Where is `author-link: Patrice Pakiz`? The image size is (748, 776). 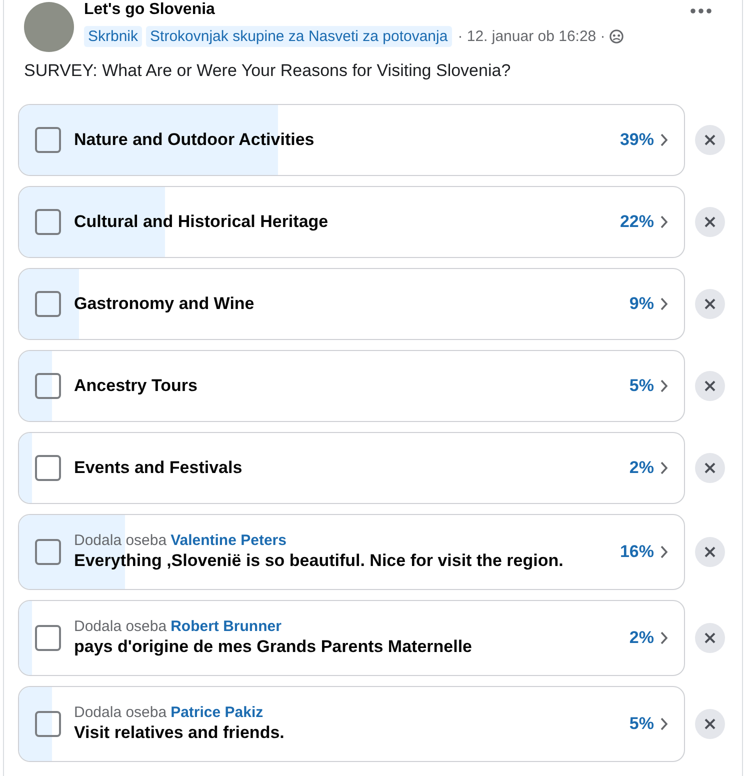 author-link: Patrice Pakiz is located at coordinates (217, 713).